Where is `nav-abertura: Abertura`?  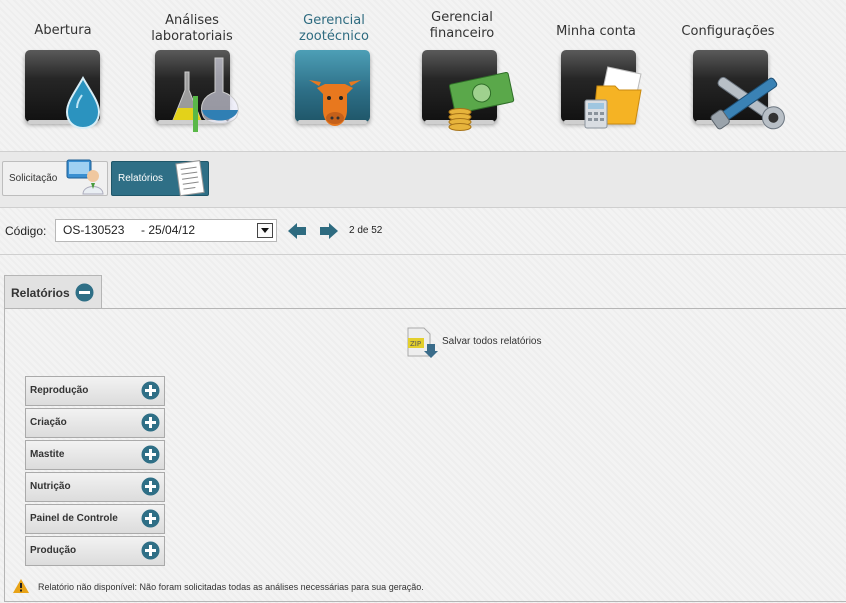 nav-abertura: Abertura is located at coordinates (63, 72).